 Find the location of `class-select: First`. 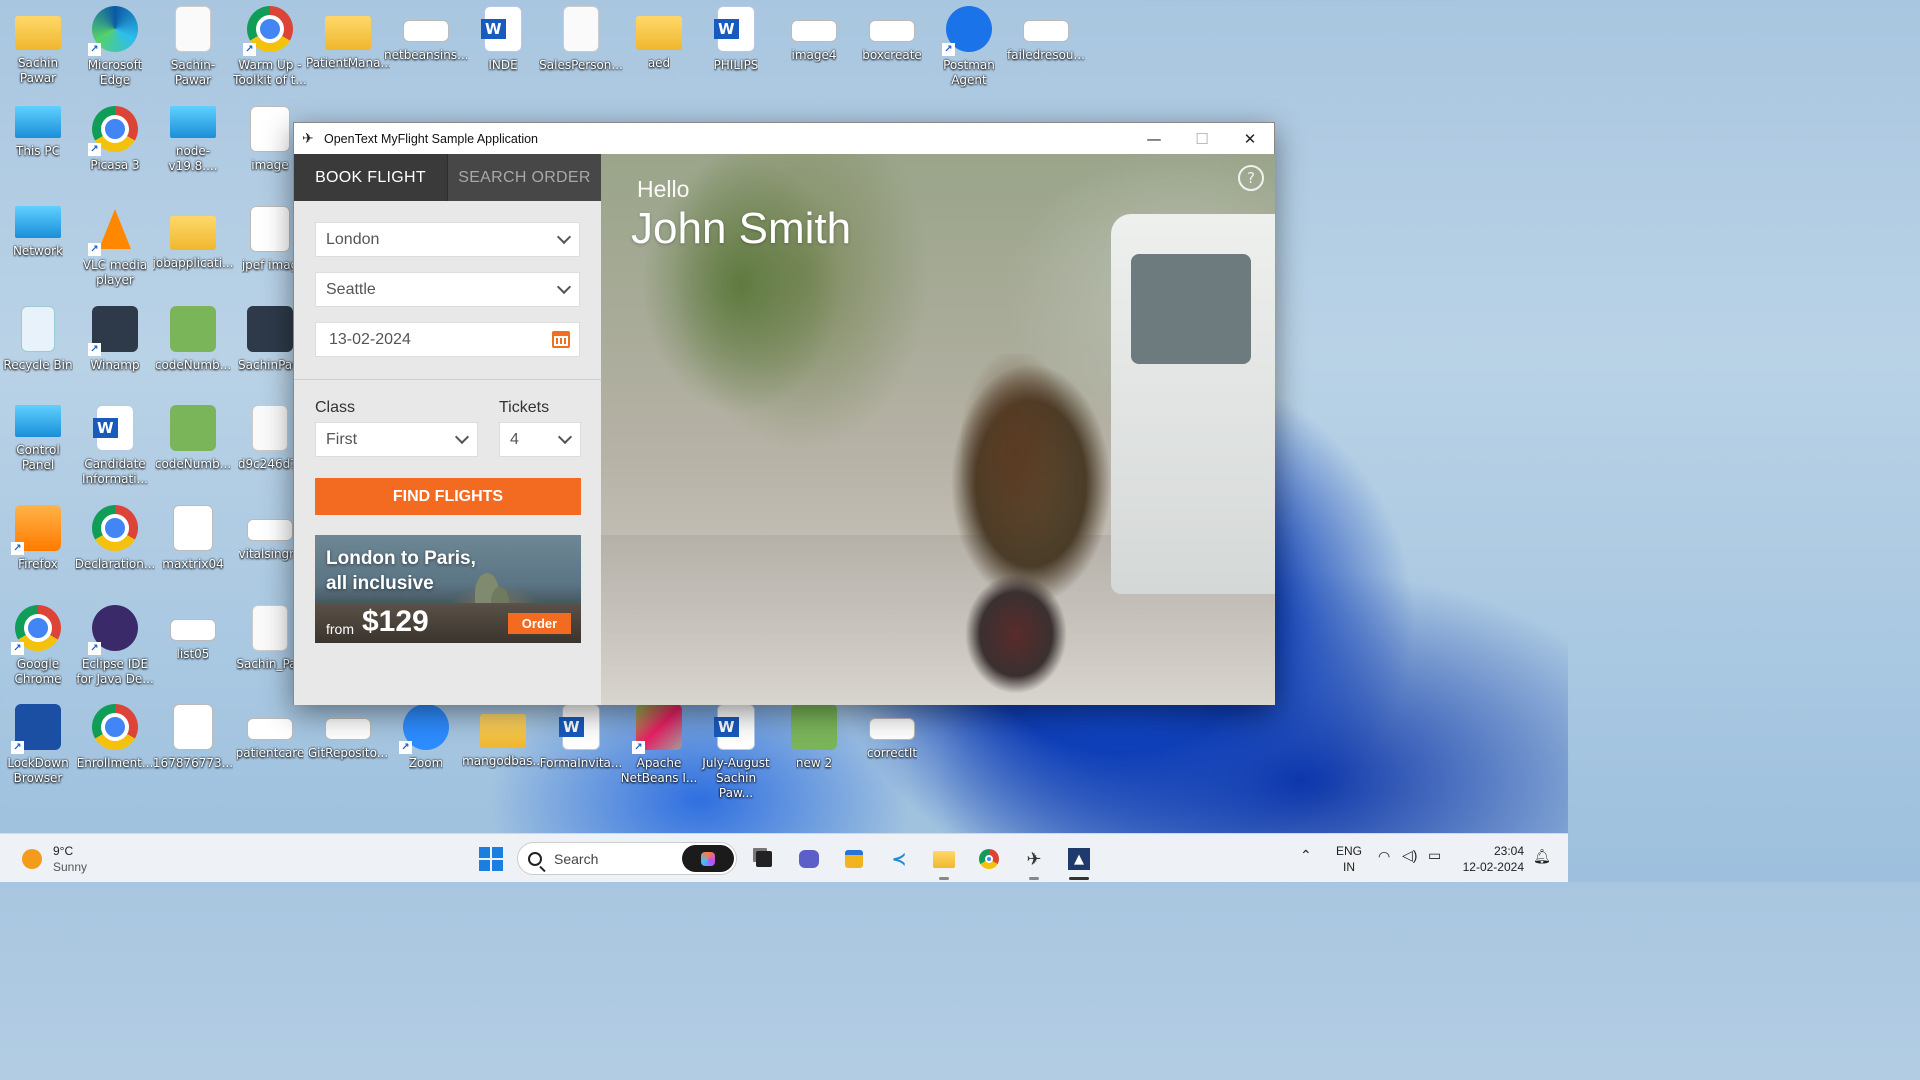

class-select: First is located at coordinates (396, 439).